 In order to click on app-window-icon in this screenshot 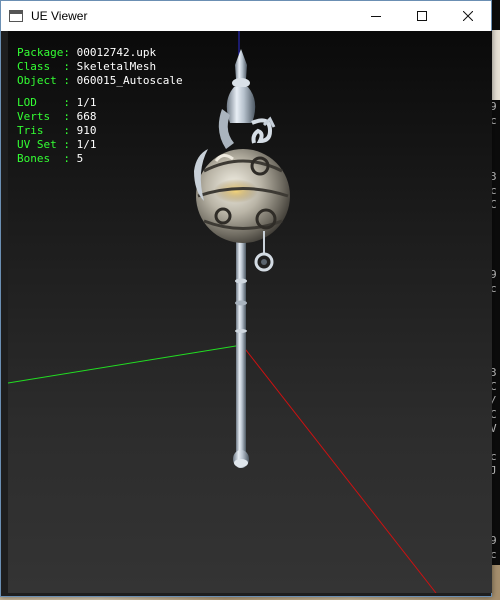, I will do `click(16, 16)`.